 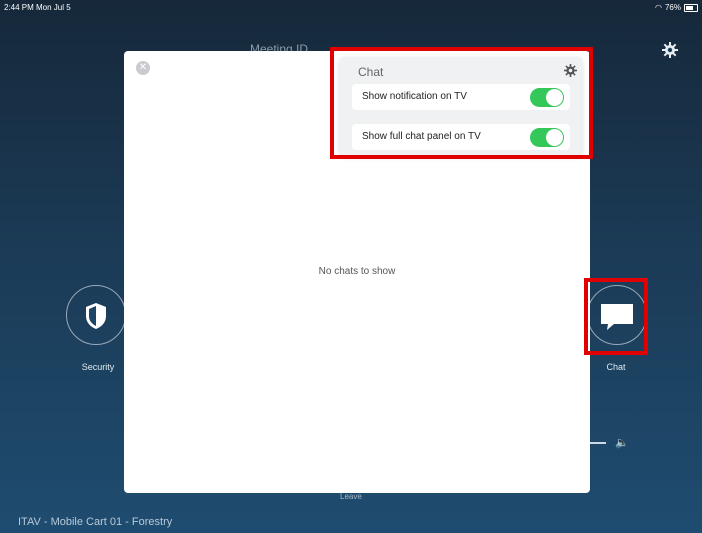 I want to click on security-button, so click(x=96, y=315).